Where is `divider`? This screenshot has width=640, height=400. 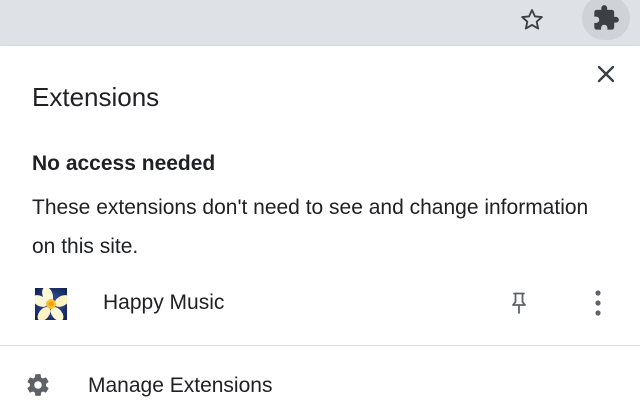
divider is located at coordinates (320, 345).